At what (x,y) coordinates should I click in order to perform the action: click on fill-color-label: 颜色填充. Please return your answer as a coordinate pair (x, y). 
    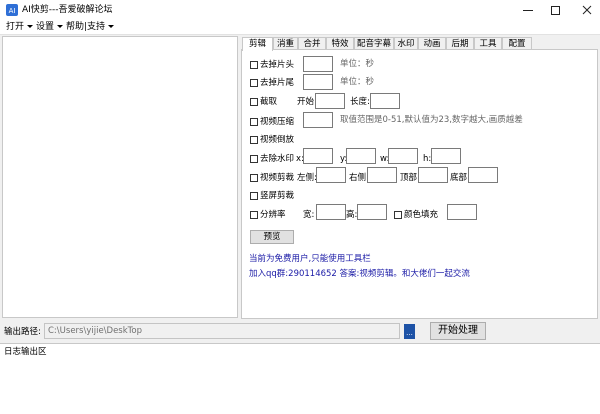
    Looking at the image, I should click on (421, 215).